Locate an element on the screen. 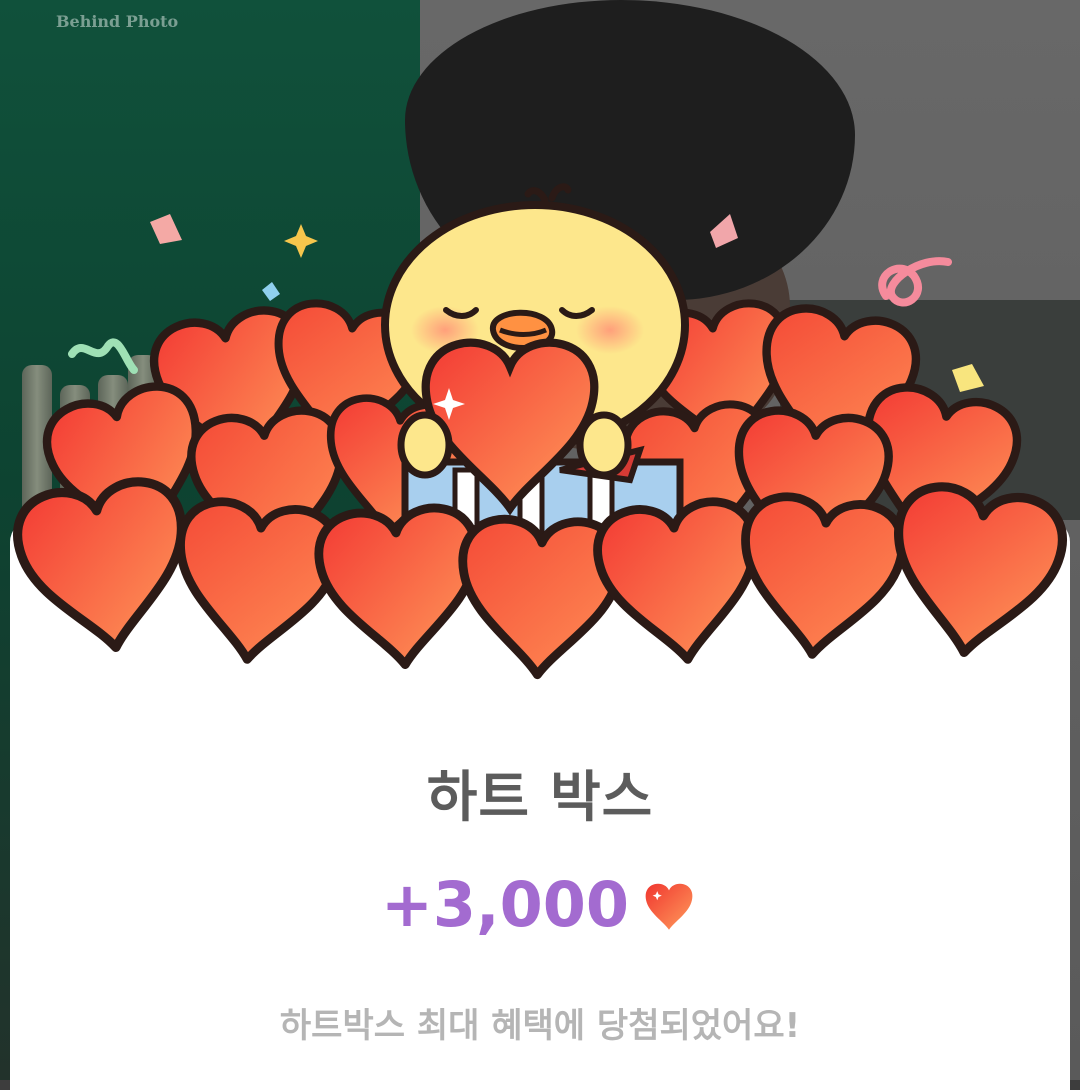 This screenshot has width=1080, height=1090. heart-icon is located at coordinates (669, 906).